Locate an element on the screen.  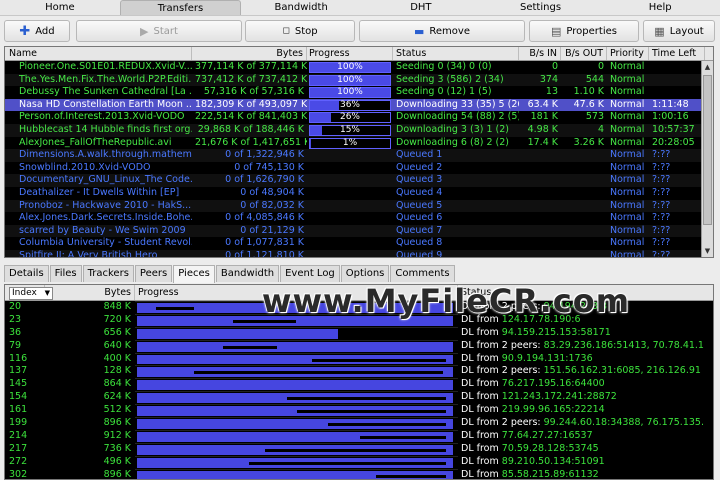
tab-pieces: Pieces is located at coordinates (194, 274).